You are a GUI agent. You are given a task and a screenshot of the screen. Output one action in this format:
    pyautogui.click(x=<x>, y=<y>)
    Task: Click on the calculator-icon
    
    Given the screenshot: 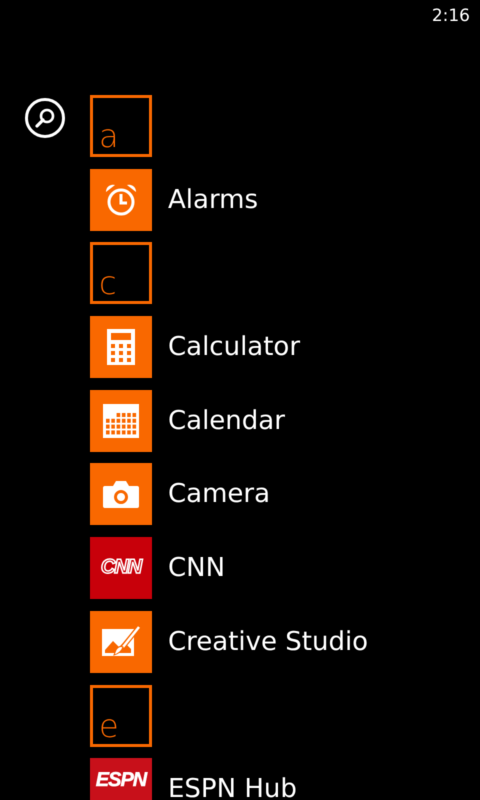 What is the action you would take?
    pyautogui.click(x=121, y=347)
    